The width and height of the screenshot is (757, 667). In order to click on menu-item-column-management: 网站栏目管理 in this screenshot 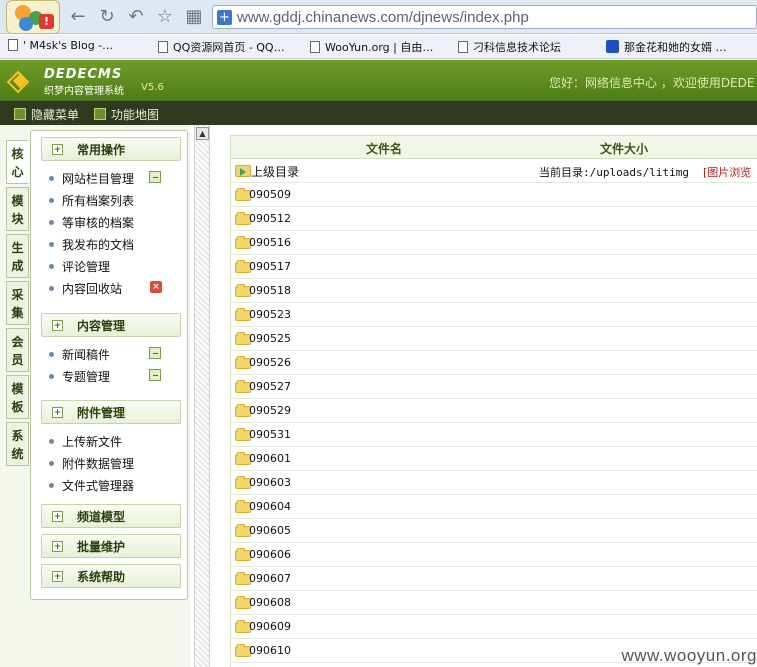, I will do `click(91, 178)`.